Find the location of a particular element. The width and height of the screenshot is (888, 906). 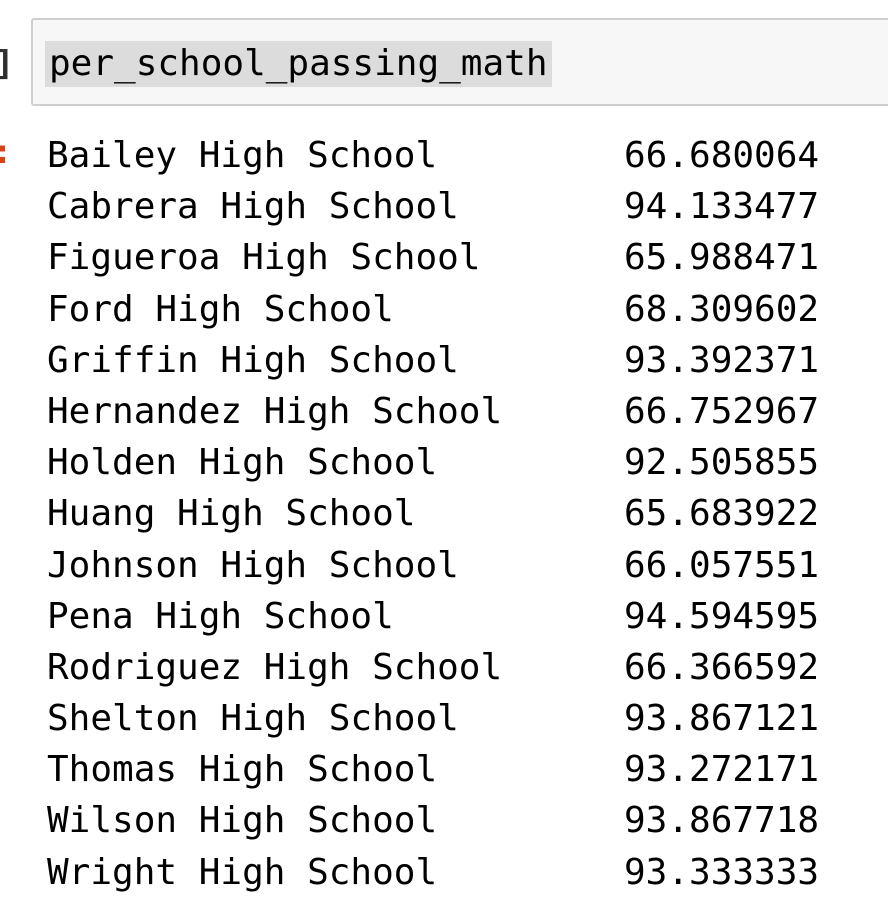

output-row: Cabrera High School 94.133477 is located at coordinates (467, 206).